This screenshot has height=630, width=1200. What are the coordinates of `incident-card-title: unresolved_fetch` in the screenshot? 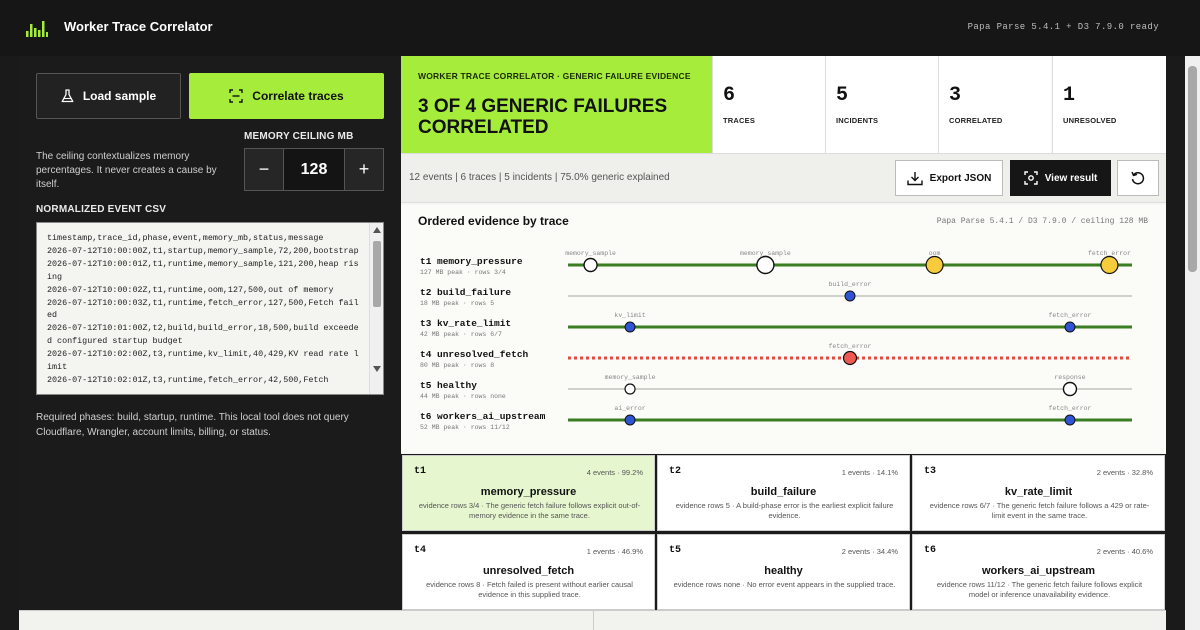 It's located at (528, 571).